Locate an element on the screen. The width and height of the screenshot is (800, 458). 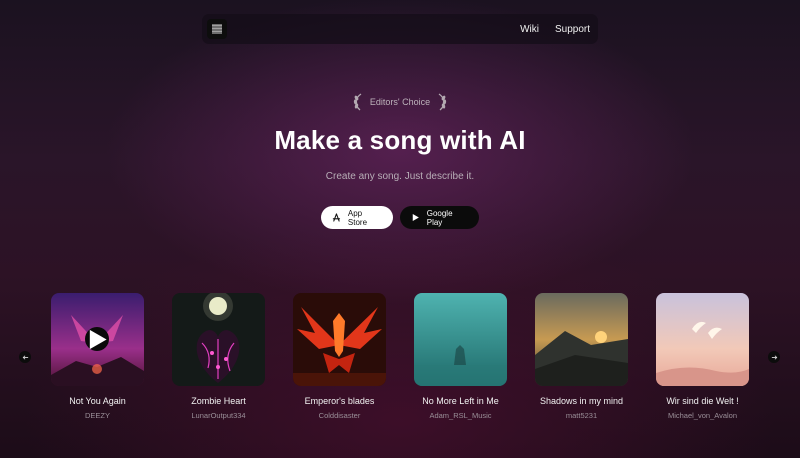
page-title: Make a song with AI is located at coordinates (400, 140).